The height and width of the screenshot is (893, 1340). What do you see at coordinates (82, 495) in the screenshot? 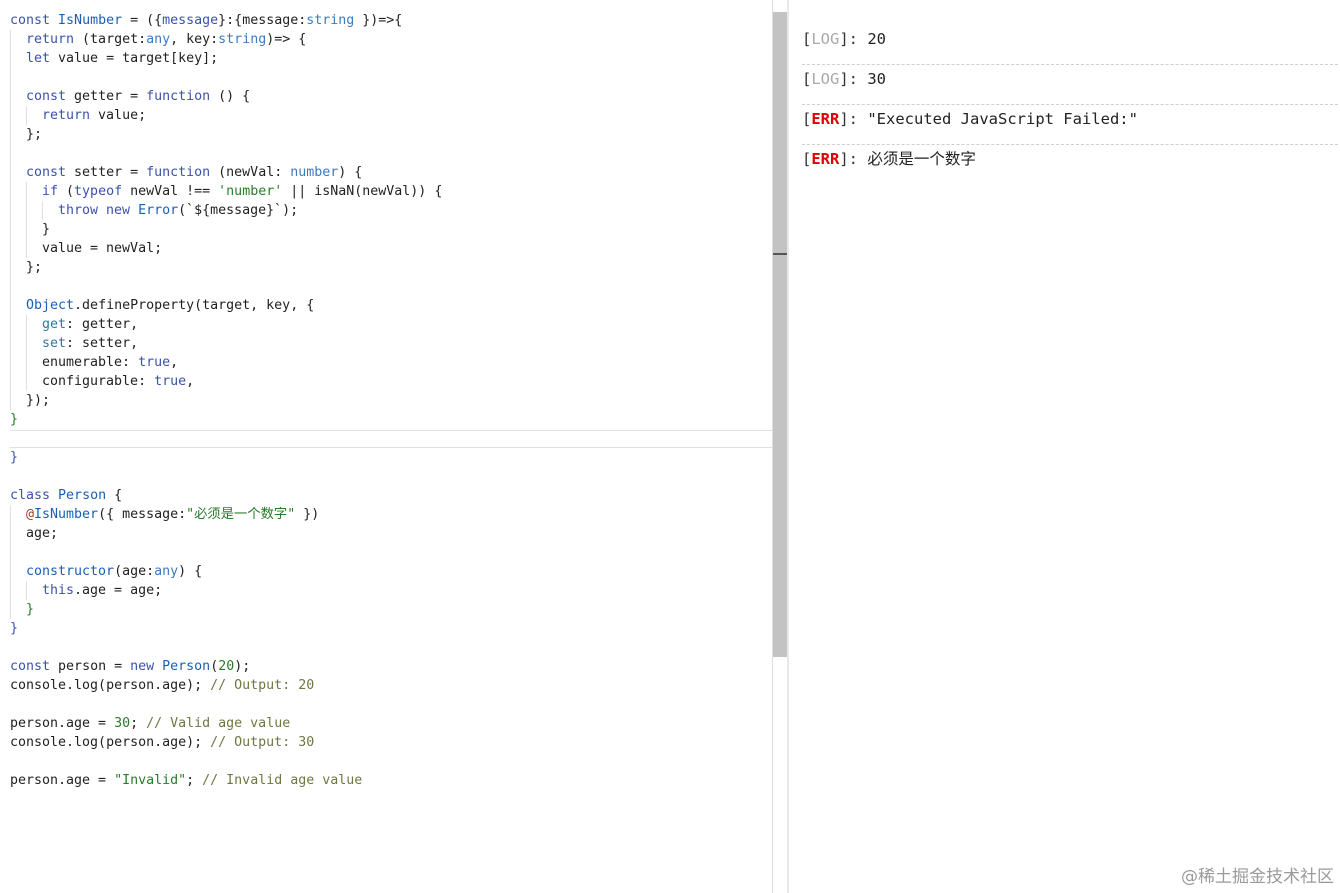
I see `code-token: Person` at bounding box center [82, 495].